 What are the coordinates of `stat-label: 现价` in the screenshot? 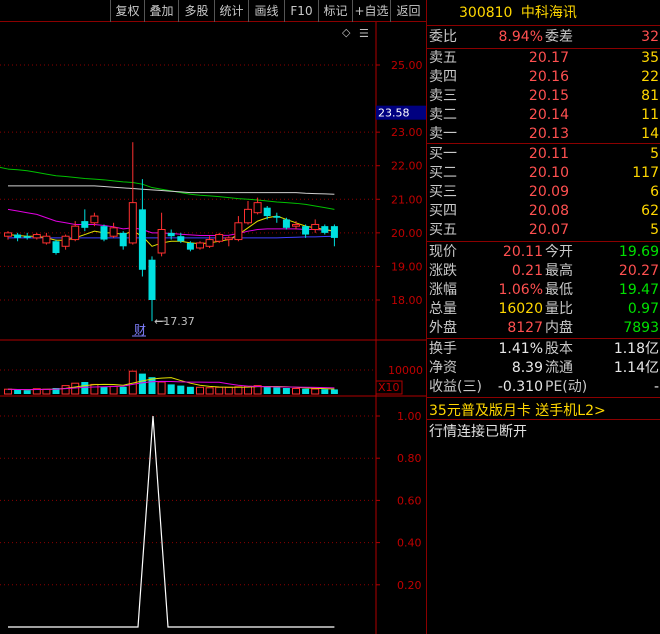 It's located at (443, 252).